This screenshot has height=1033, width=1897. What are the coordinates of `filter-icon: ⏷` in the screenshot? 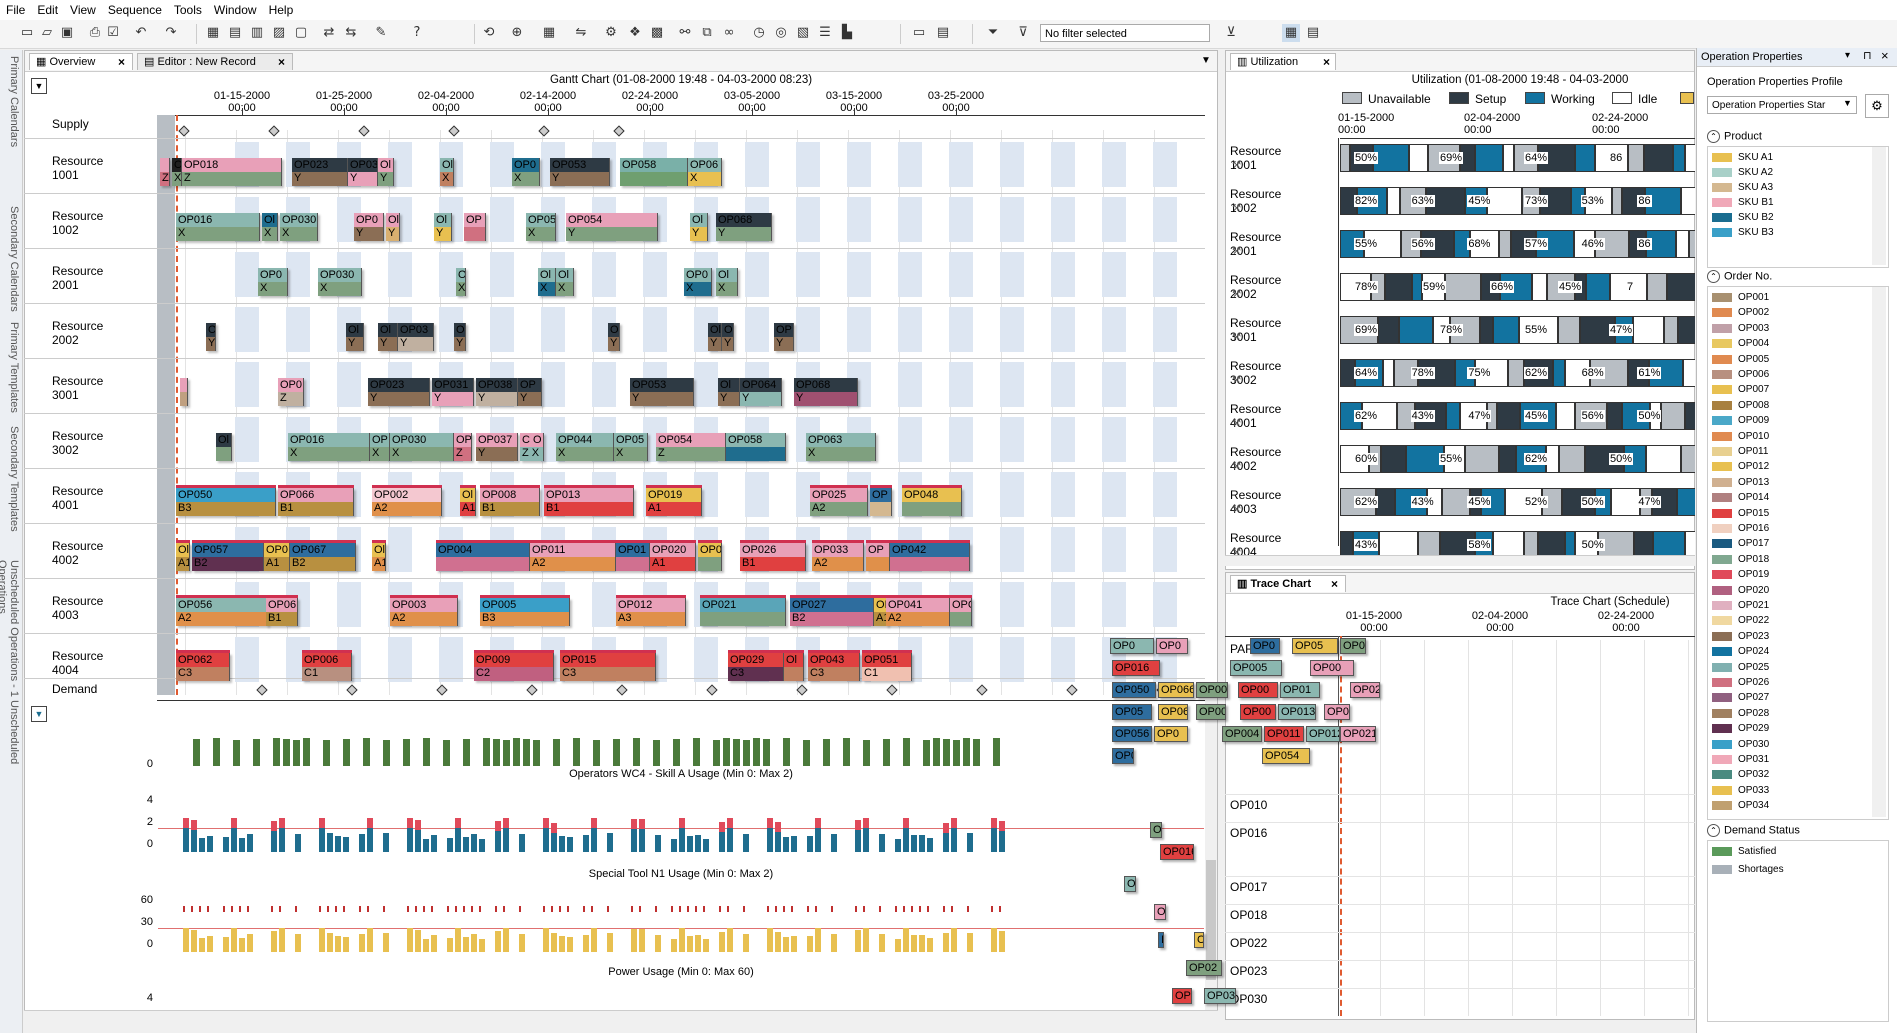 It's located at (993, 33).